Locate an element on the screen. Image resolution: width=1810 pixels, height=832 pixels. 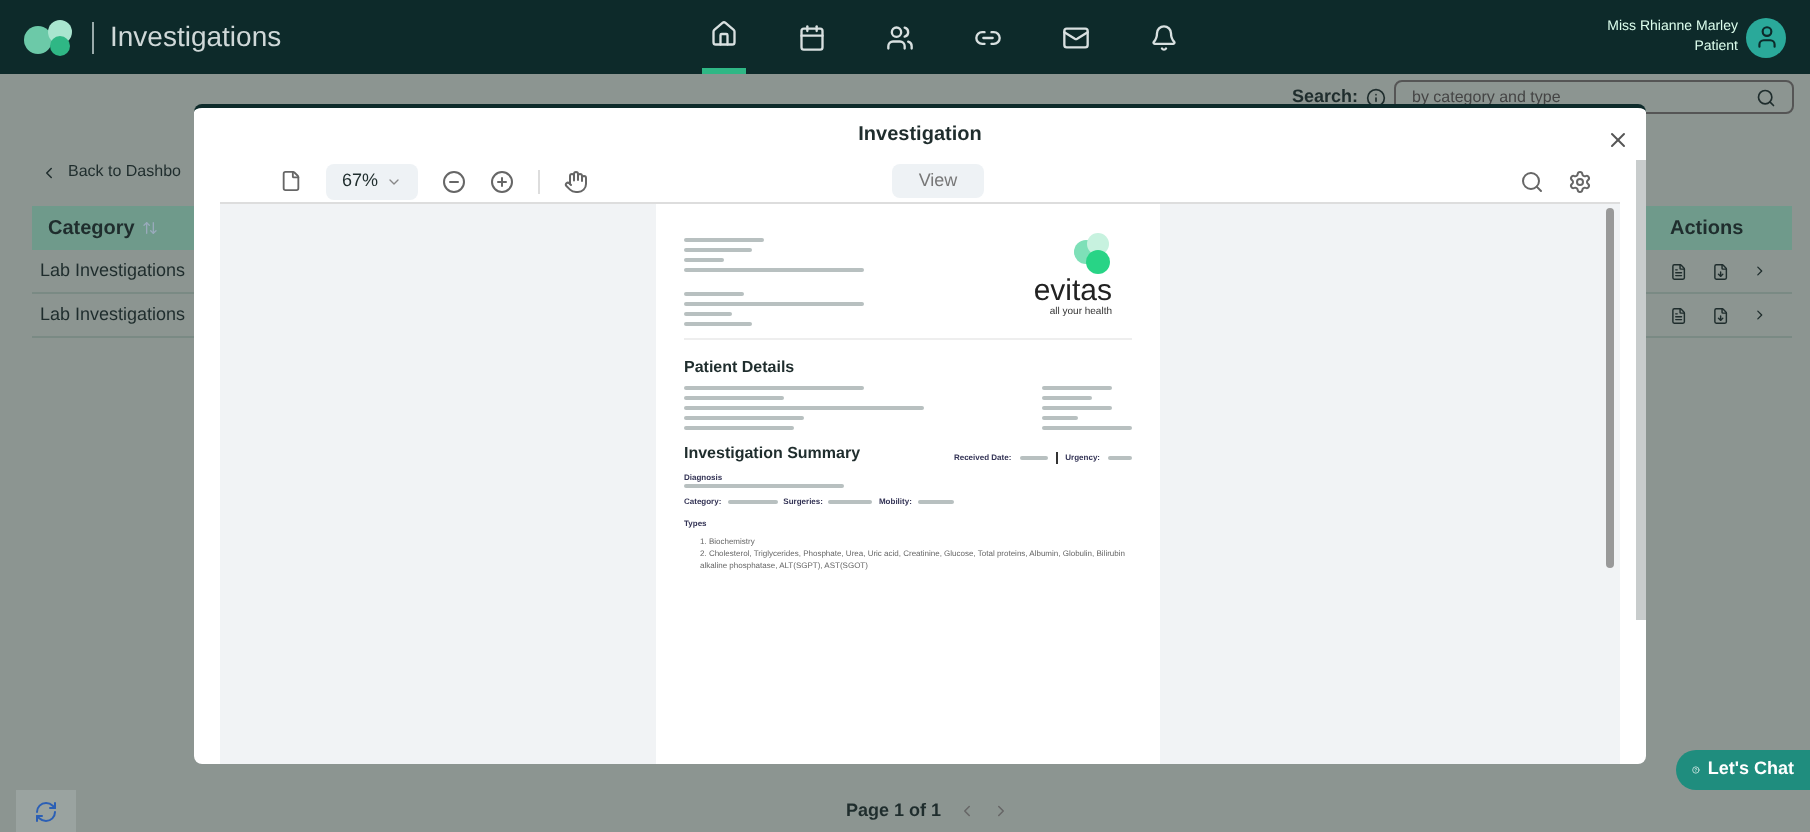
recaptcha-icon is located at coordinates (46, 811).